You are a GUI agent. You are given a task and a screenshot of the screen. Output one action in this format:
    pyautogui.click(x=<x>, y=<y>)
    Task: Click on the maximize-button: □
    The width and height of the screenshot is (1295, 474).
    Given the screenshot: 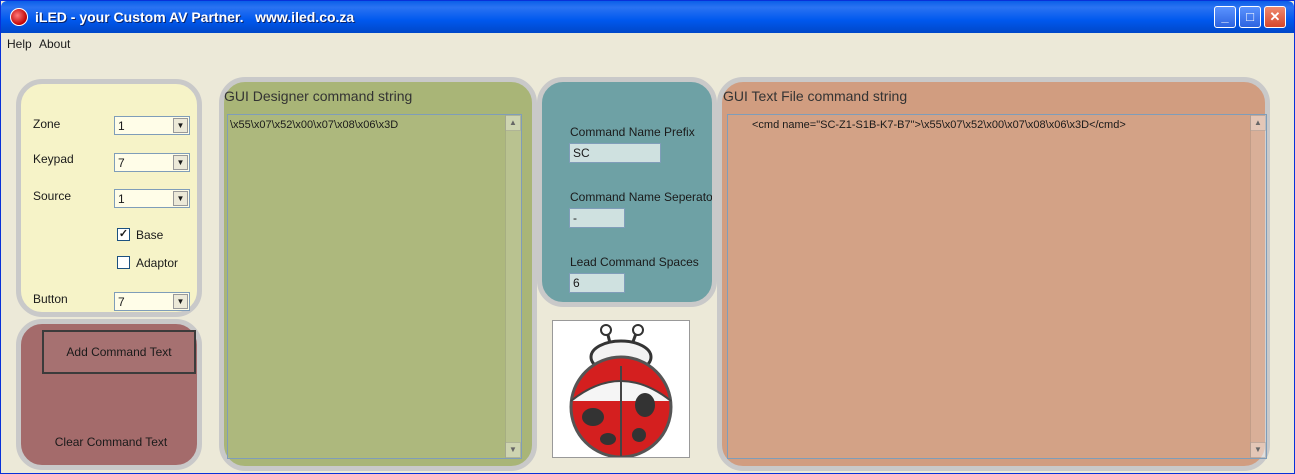 What is the action you would take?
    pyautogui.click(x=1250, y=17)
    